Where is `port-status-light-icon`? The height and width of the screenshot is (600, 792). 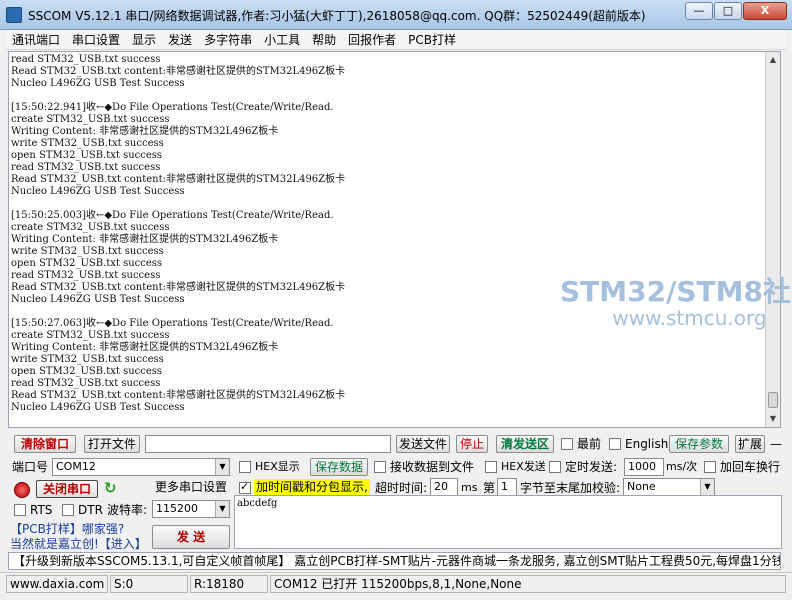
port-status-light-icon is located at coordinates (22, 490).